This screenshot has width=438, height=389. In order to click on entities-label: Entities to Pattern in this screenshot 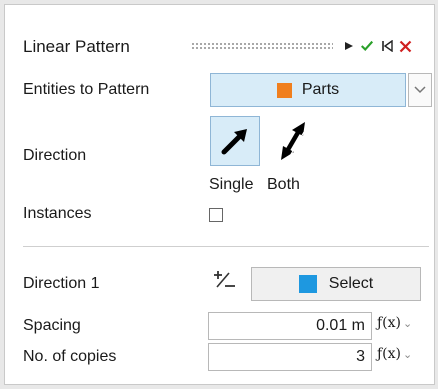, I will do `click(86, 89)`.